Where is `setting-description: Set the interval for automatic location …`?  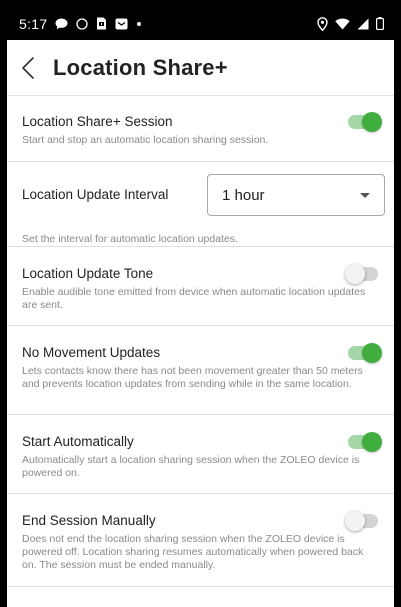
setting-description: Set the interval for automatic location … is located at coordinates (130, 239).